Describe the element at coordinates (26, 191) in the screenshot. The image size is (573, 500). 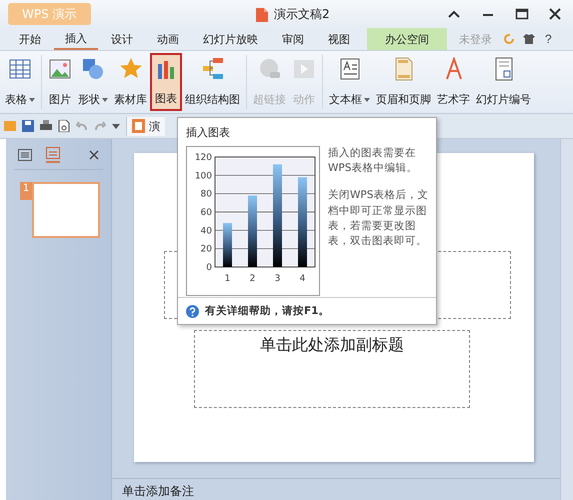
I see `slide-number: 1` at that location.